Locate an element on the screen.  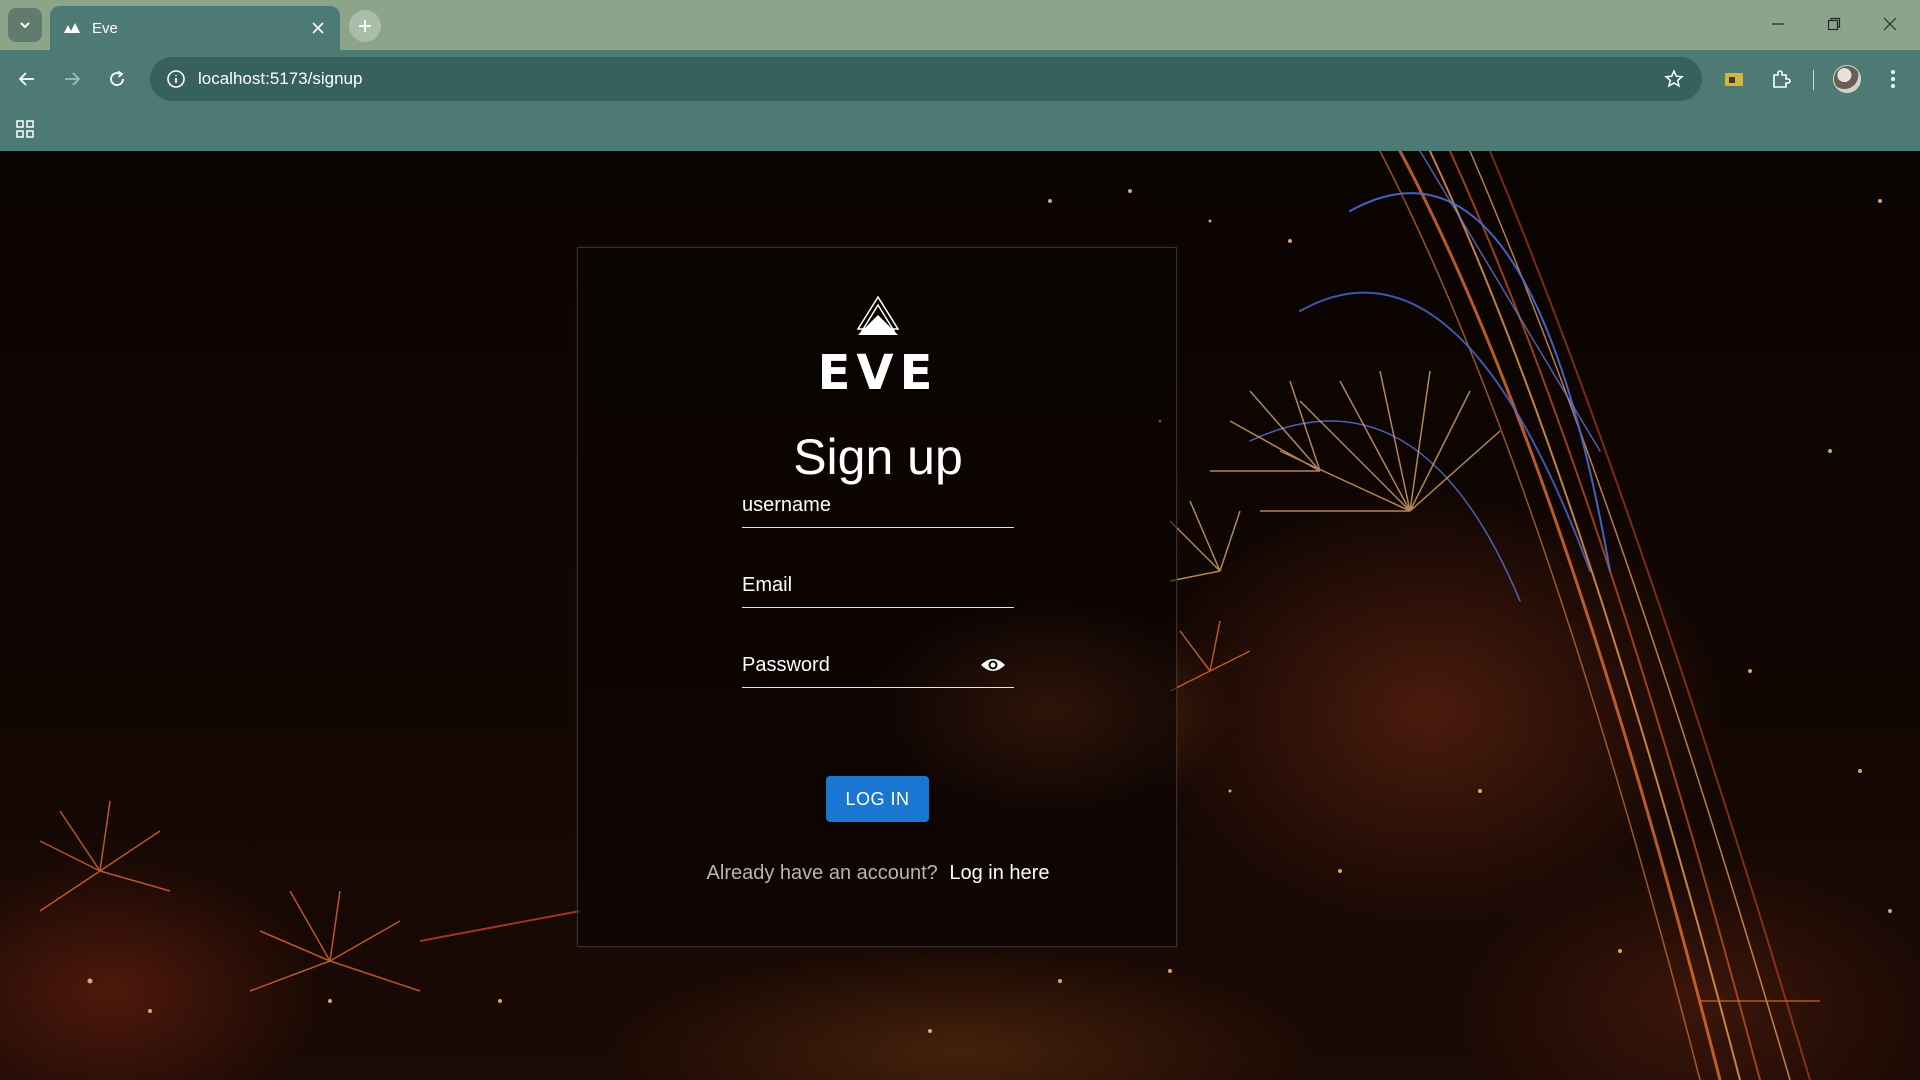
new-tab-button is located at coordinates (365, 26).